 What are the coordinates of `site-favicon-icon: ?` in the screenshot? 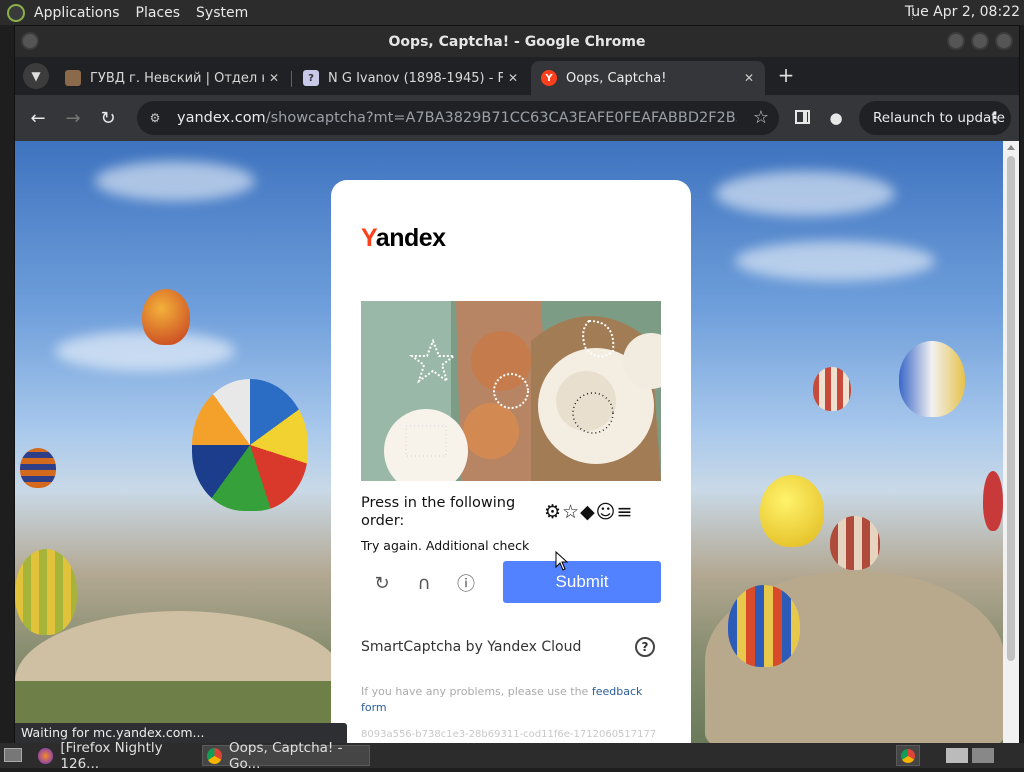 It's located at (311, 78).